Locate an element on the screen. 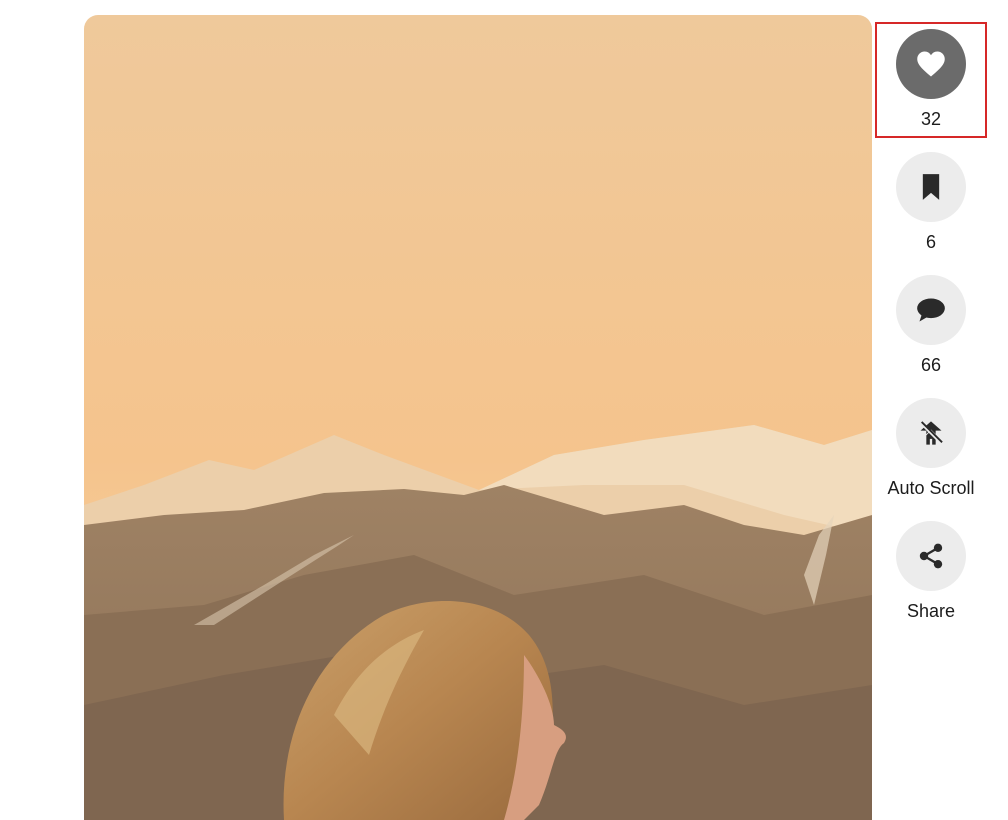 The image size is (1008, 820). share-button-circle is located at coordinates (931, 556).